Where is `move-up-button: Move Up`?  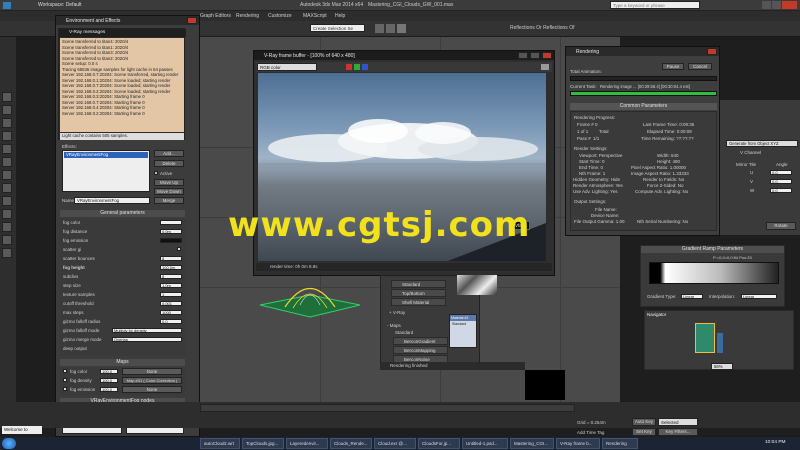
move-up-button: Move Up is located at coordinates (169, 182).